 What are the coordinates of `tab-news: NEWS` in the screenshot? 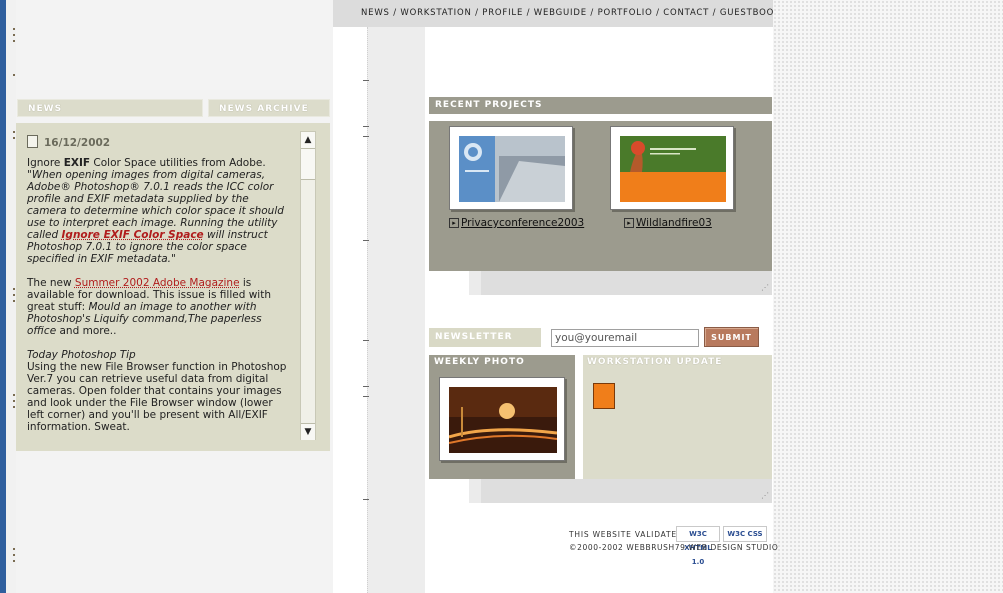 It's located at (110, 108).